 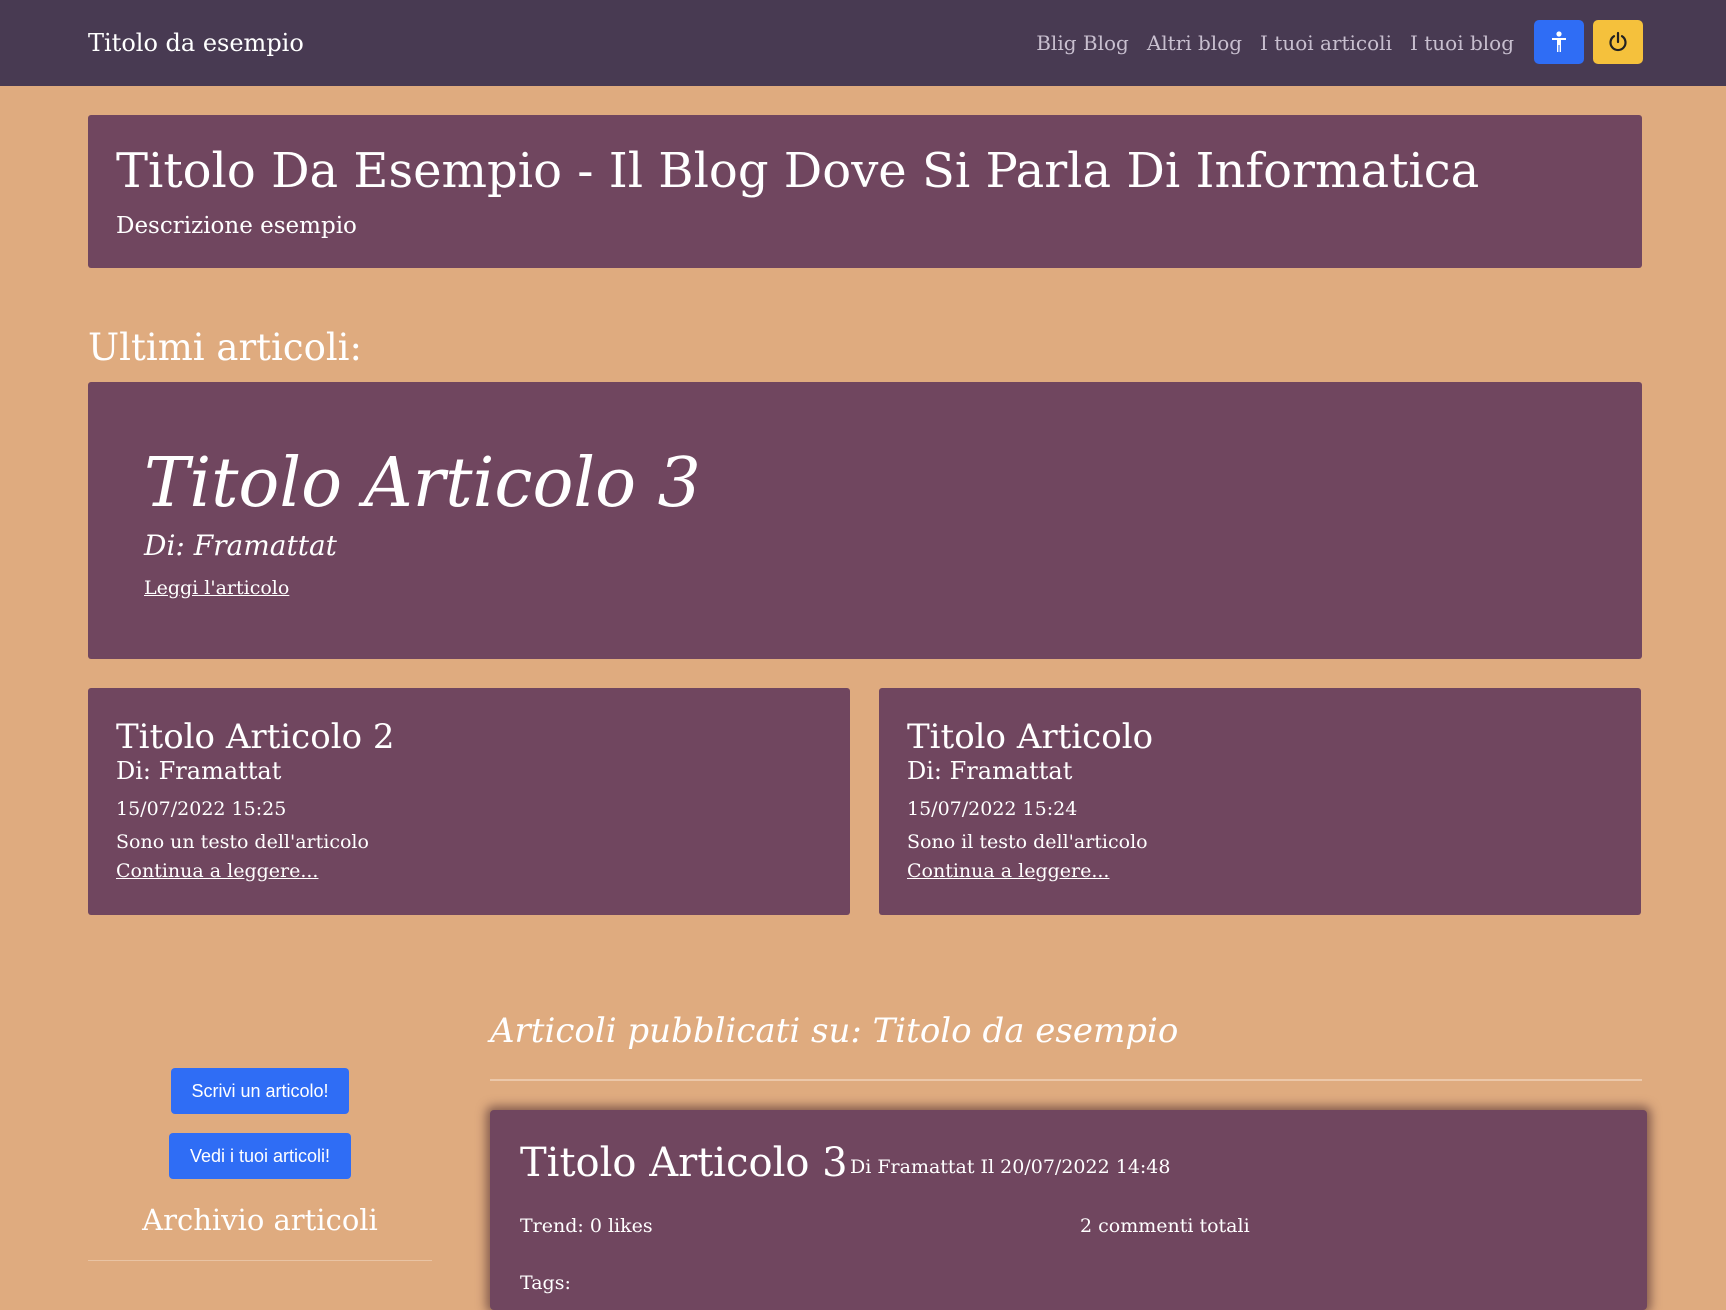 What do you see at coordinates (684, 1163) in the screenshot?
I see `published-article-title: Titolo Articolo 3` at bounding box center [684, 1163].